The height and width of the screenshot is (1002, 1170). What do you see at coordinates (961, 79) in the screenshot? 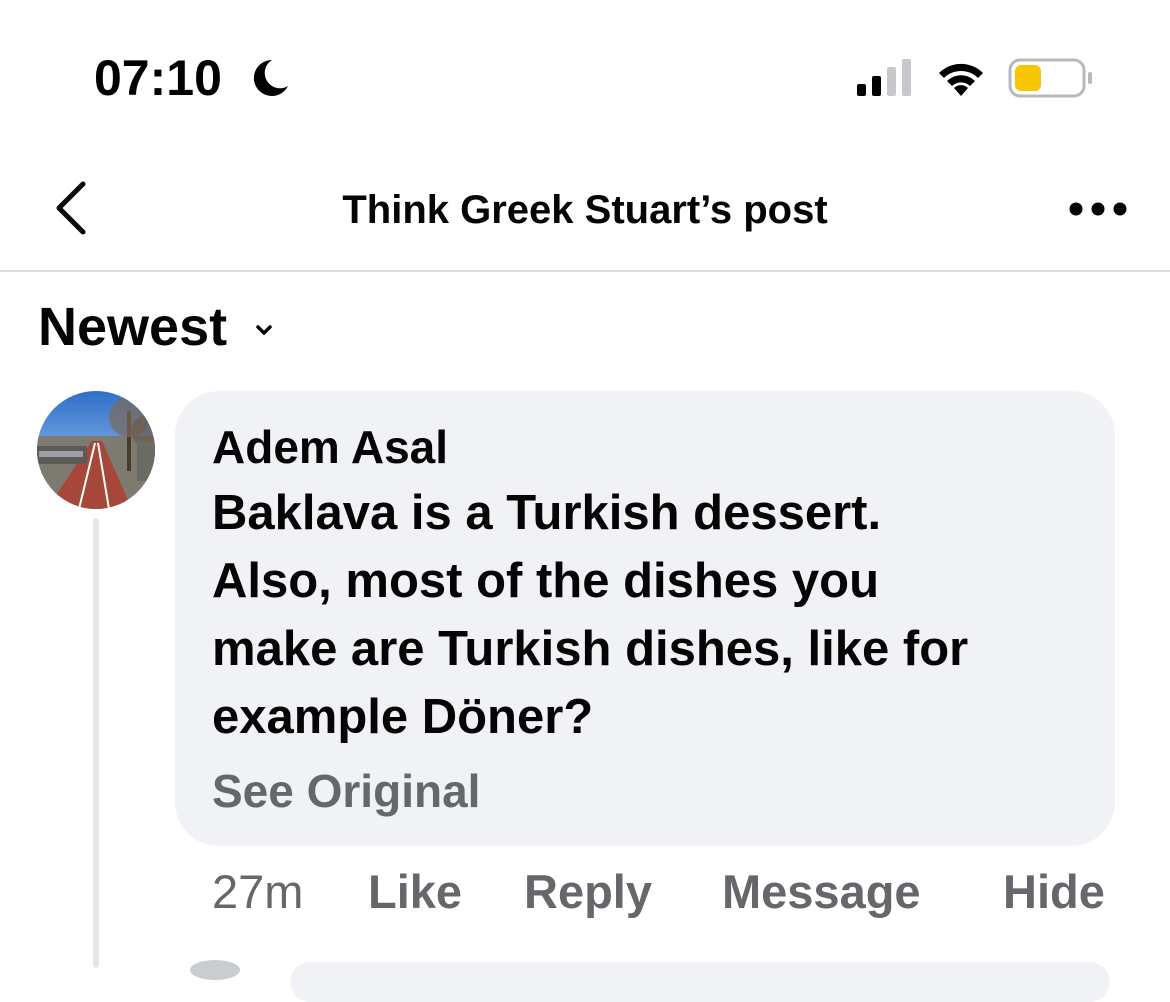
I see `wifi-icon` at bounding box center [961, 79].